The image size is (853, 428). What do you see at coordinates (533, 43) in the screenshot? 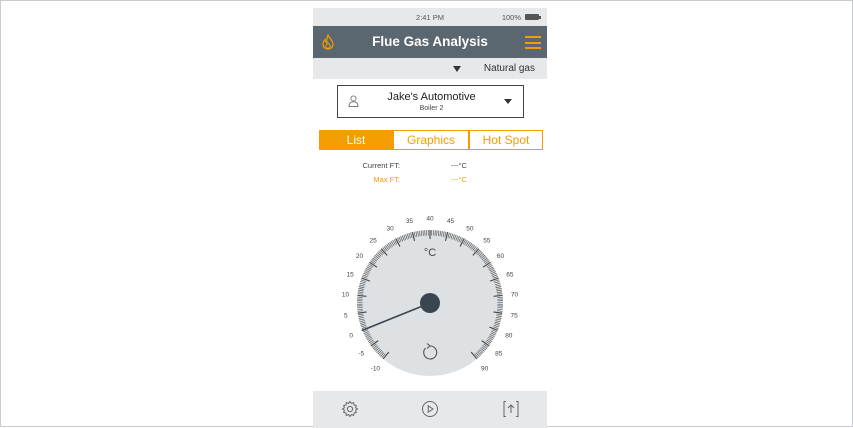
I see `menu-icon` at bounding box center [533, 43].